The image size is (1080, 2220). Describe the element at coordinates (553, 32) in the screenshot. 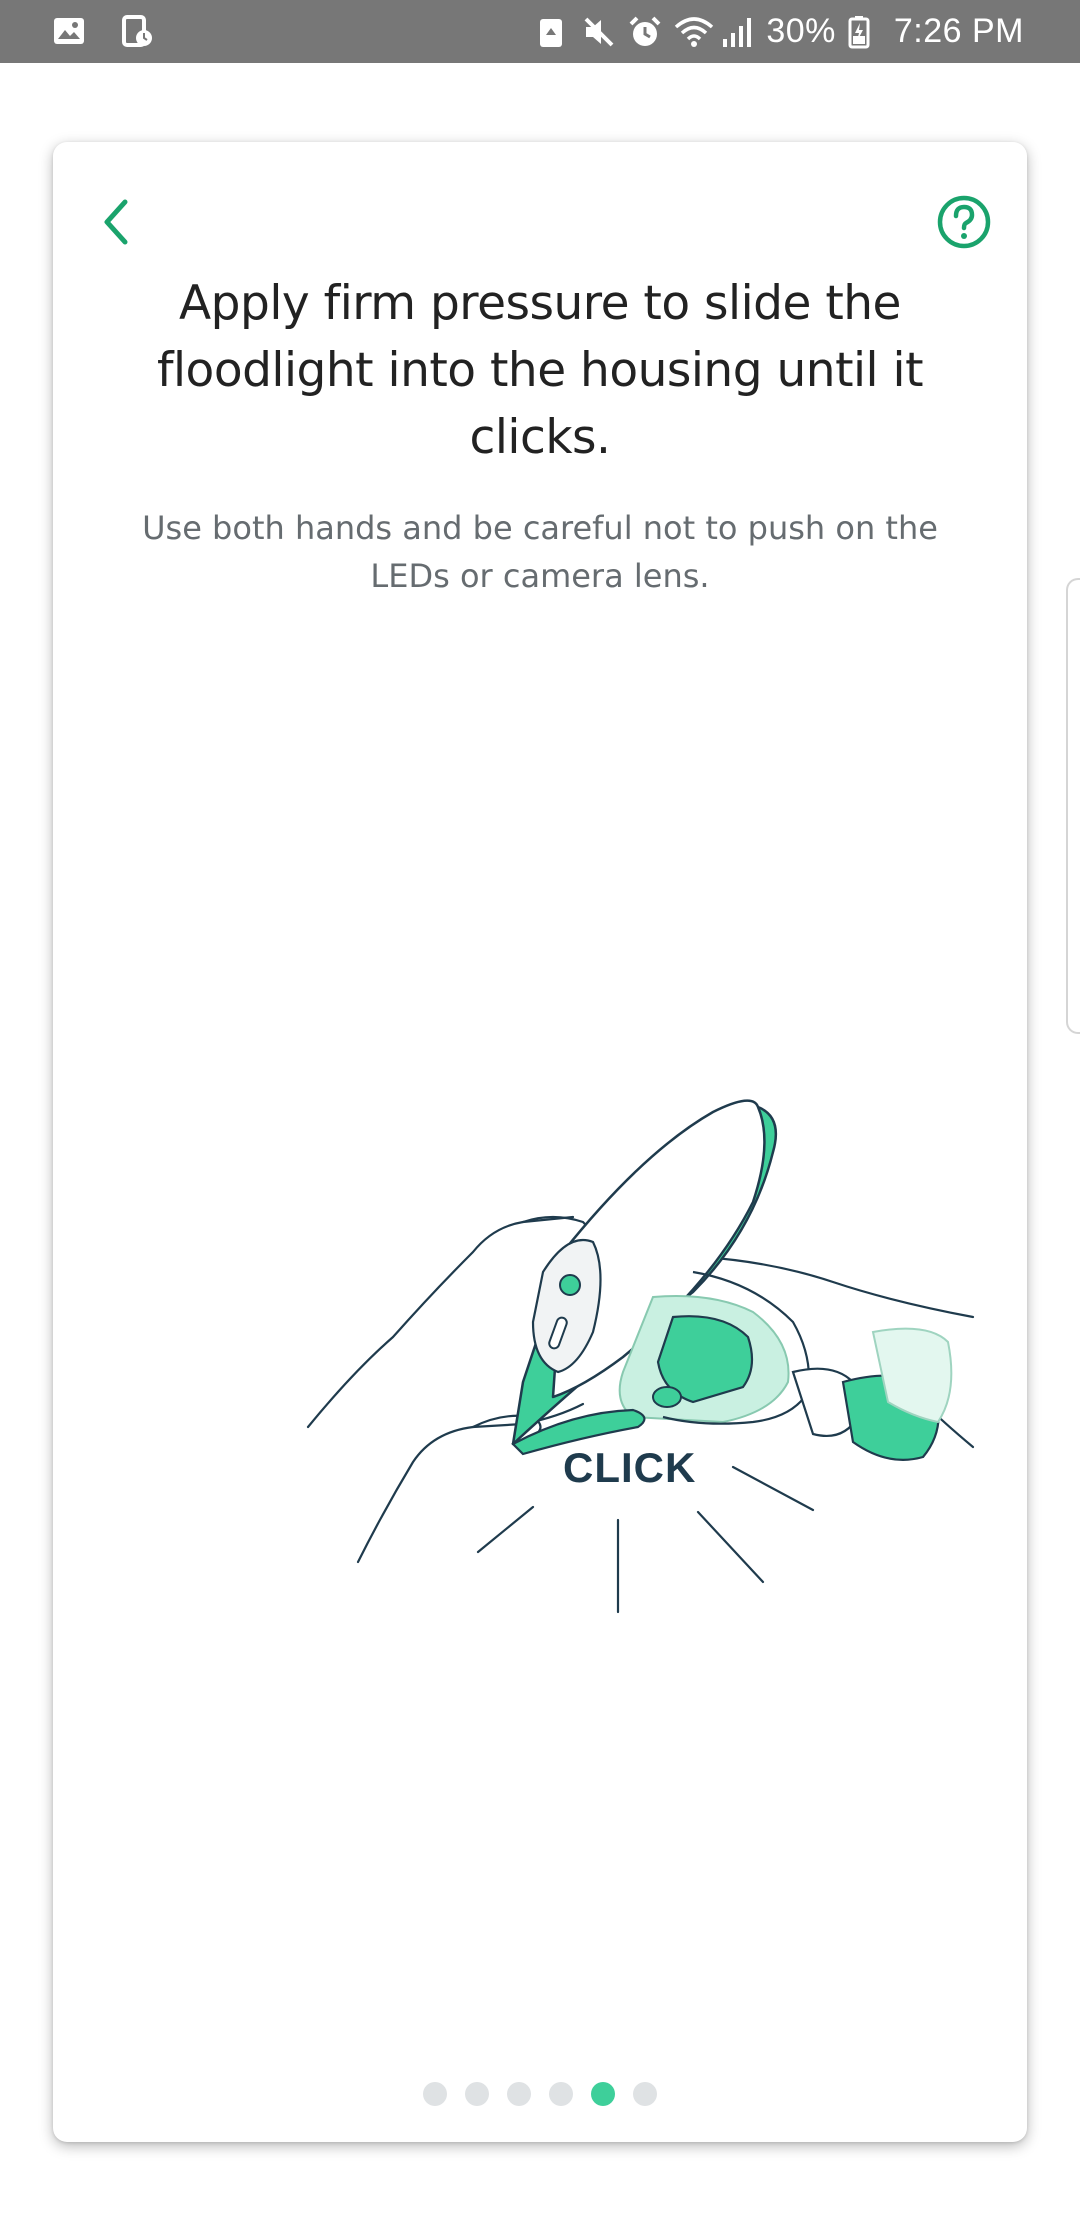

I see `recycle-icon` at that location.